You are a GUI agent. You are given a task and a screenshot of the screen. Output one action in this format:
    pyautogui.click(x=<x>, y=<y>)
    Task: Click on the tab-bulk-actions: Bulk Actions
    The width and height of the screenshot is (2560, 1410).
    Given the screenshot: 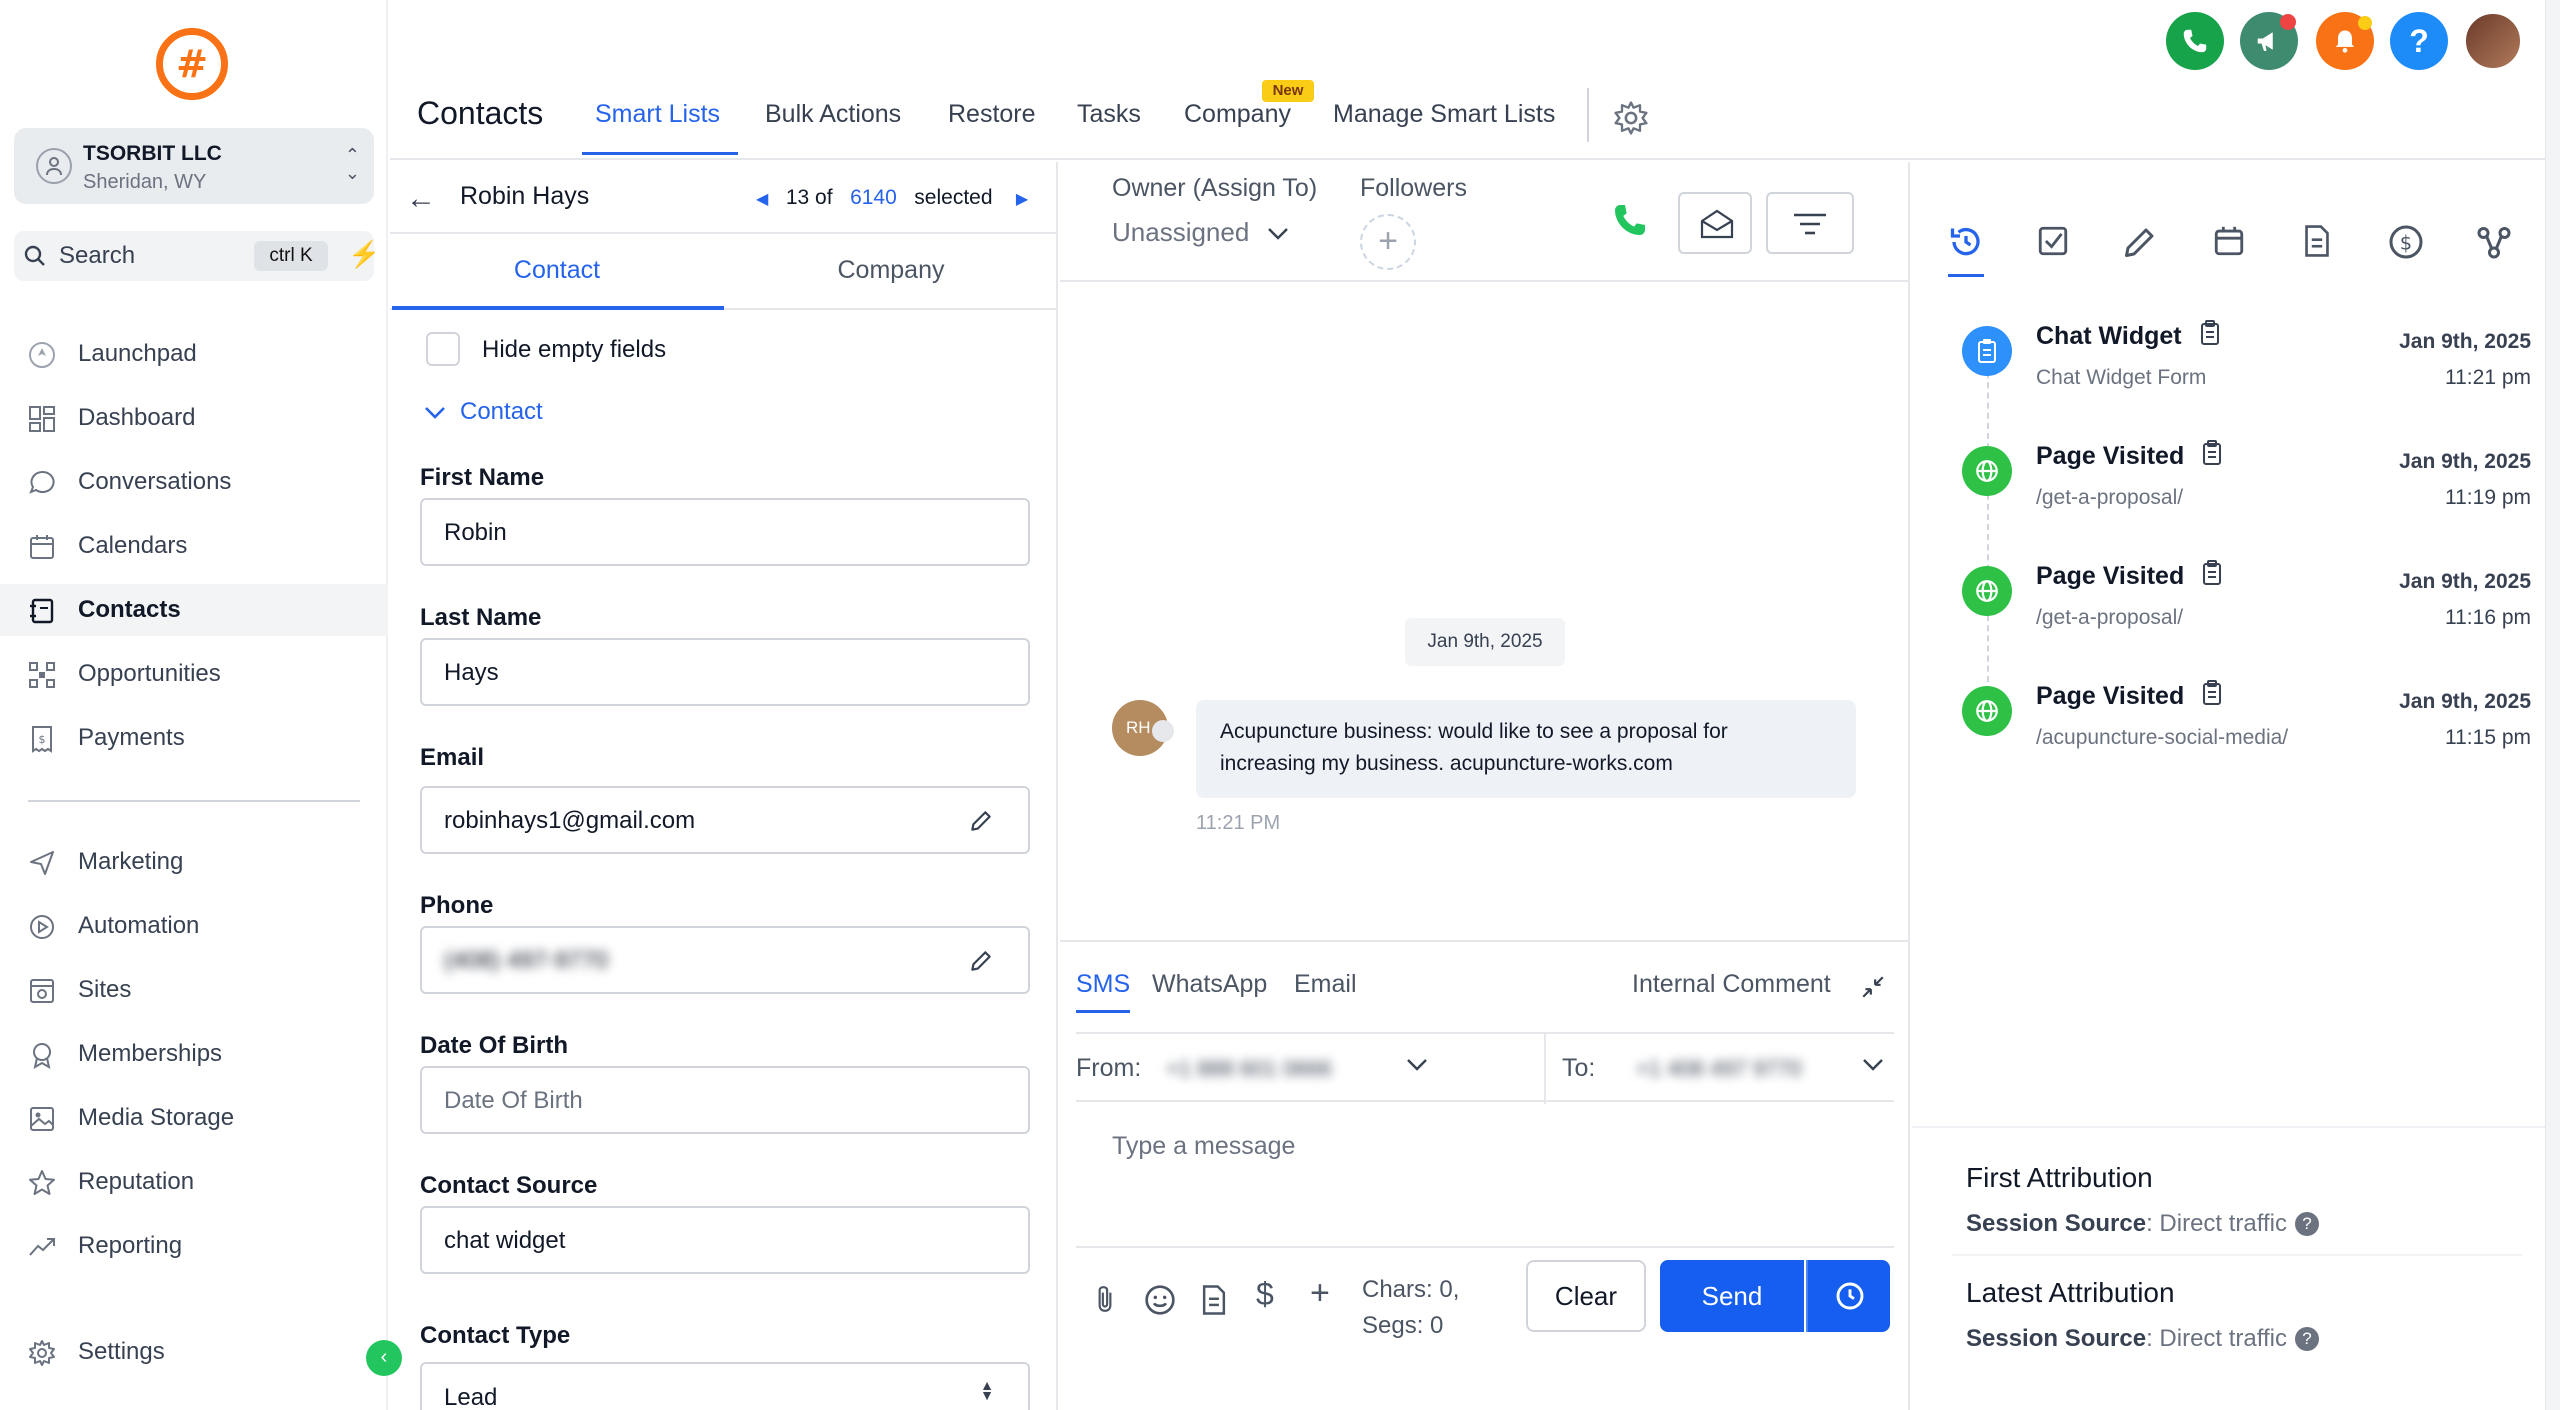 What is the action you would take?
    pyautogui.click(x=833, y=114)
    